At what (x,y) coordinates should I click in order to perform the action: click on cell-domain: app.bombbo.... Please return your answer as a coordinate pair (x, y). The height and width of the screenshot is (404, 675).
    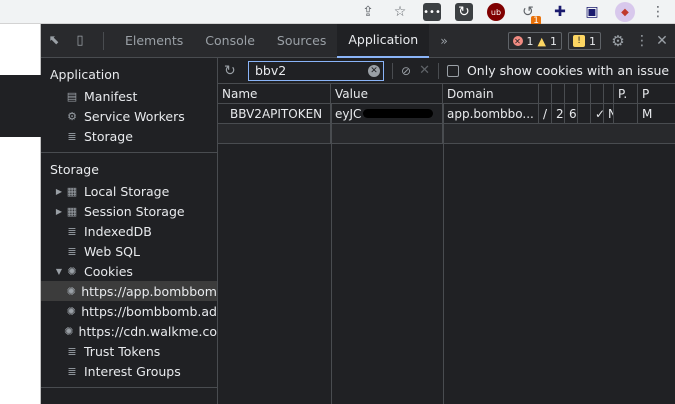
    Looking at the image, I should click on (491, 113).